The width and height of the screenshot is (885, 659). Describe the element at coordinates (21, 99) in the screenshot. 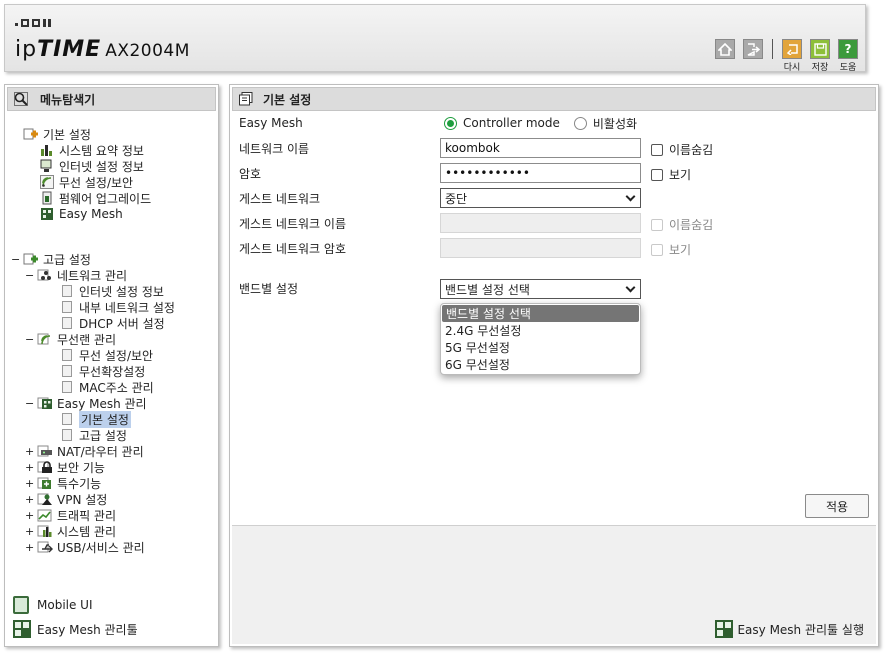

I see `magnifier-icon` at that location.